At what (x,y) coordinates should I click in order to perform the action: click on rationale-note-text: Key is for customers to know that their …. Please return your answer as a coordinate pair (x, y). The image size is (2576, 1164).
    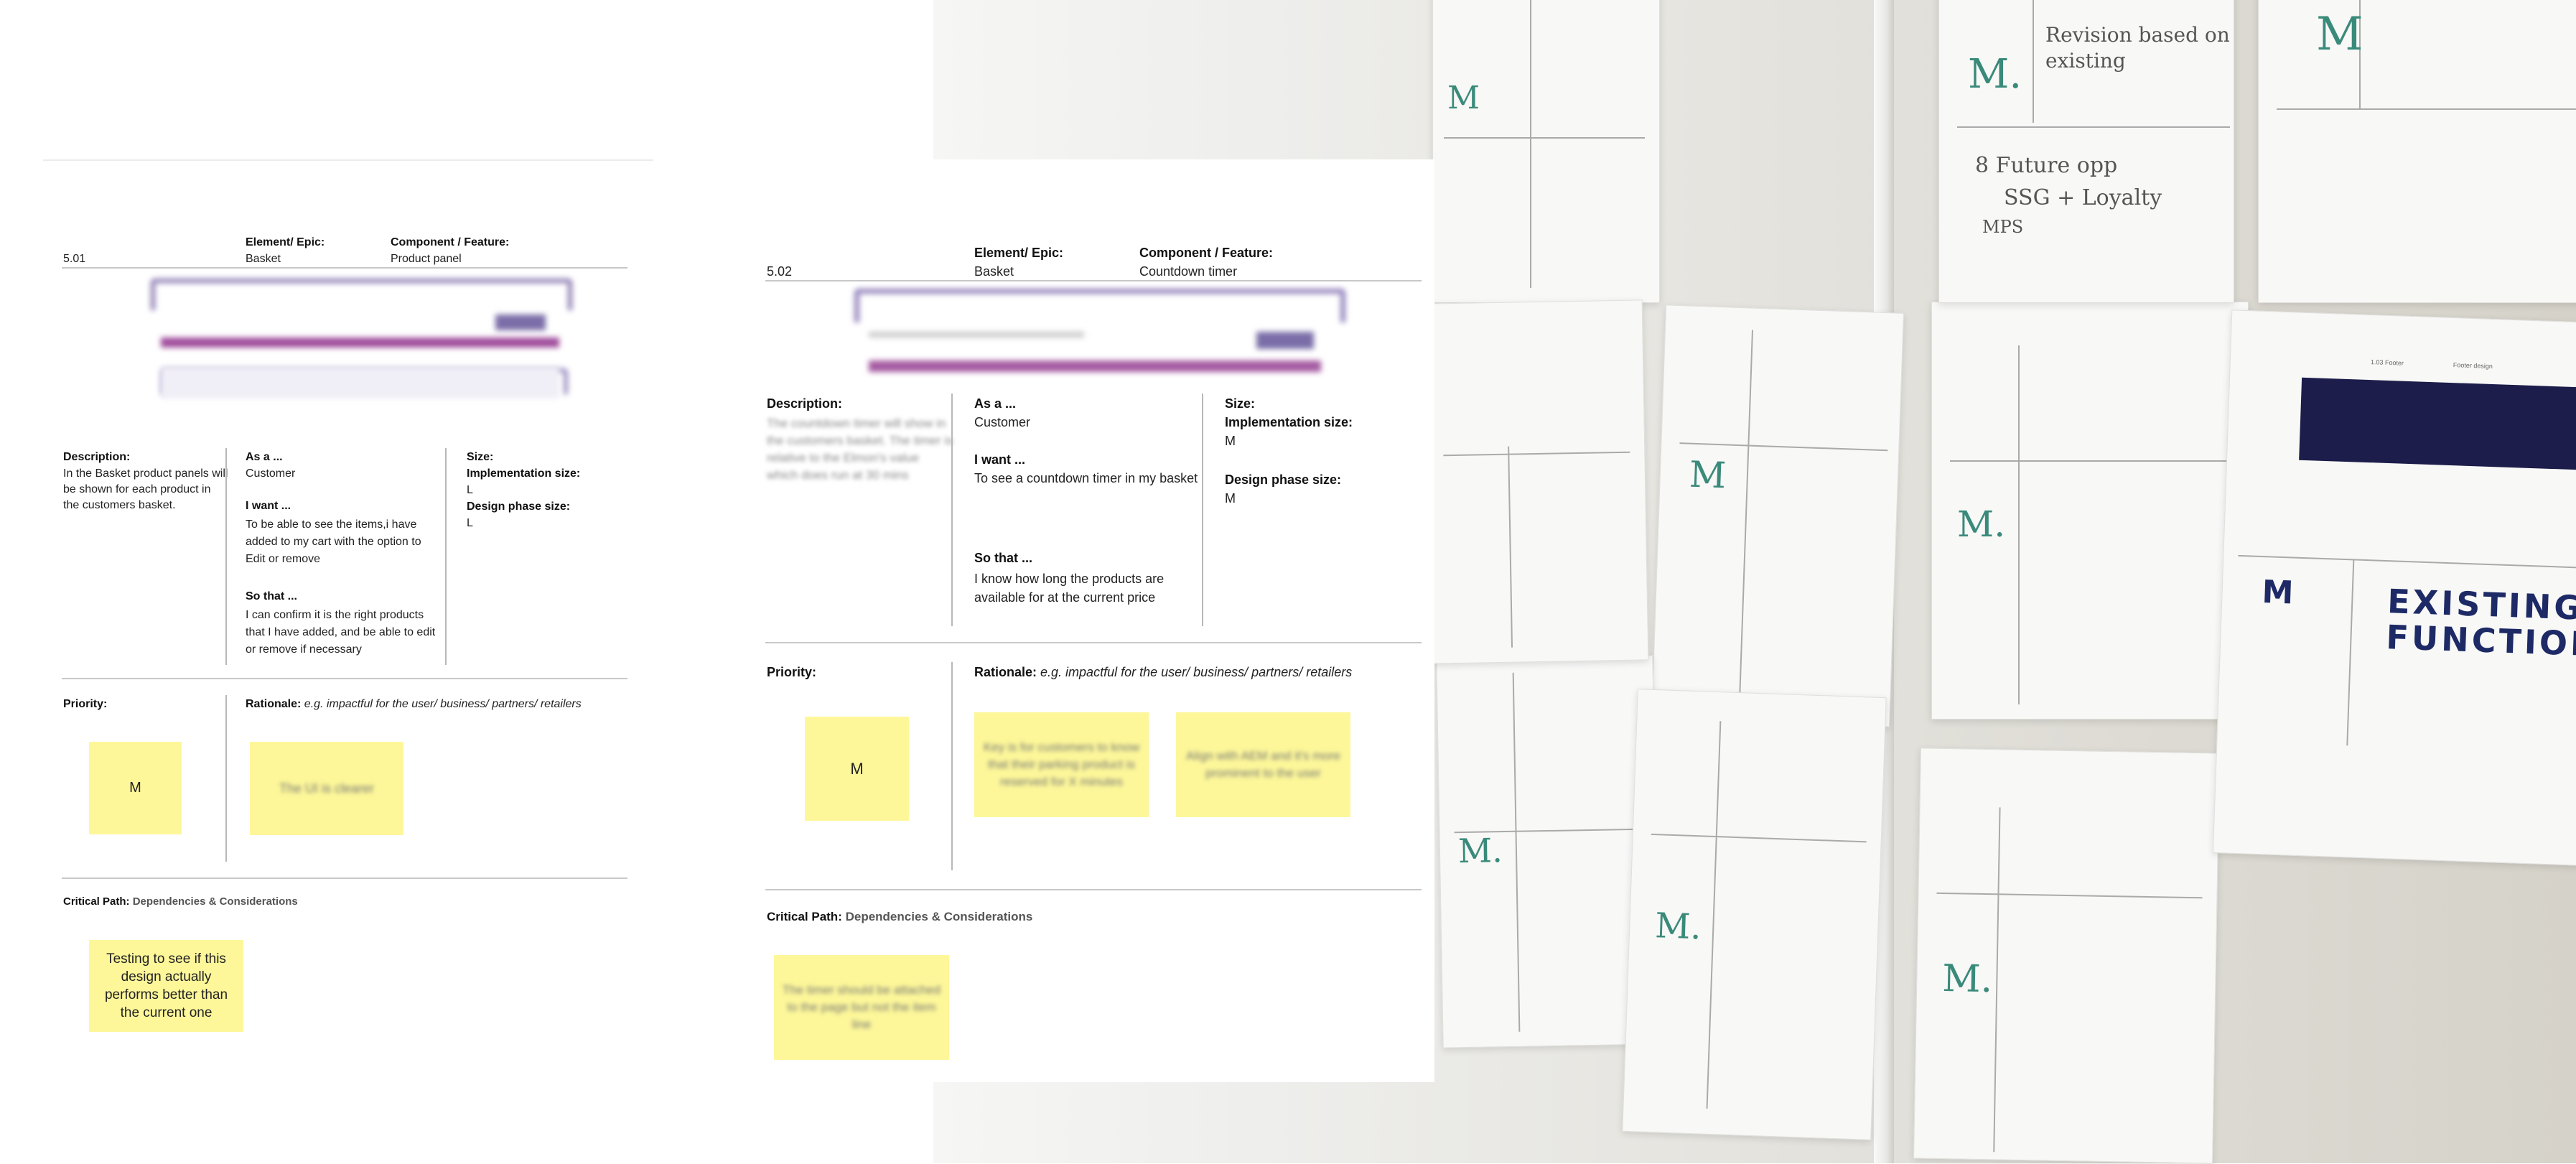
    Looking at the image, I should click on (1061, 764).